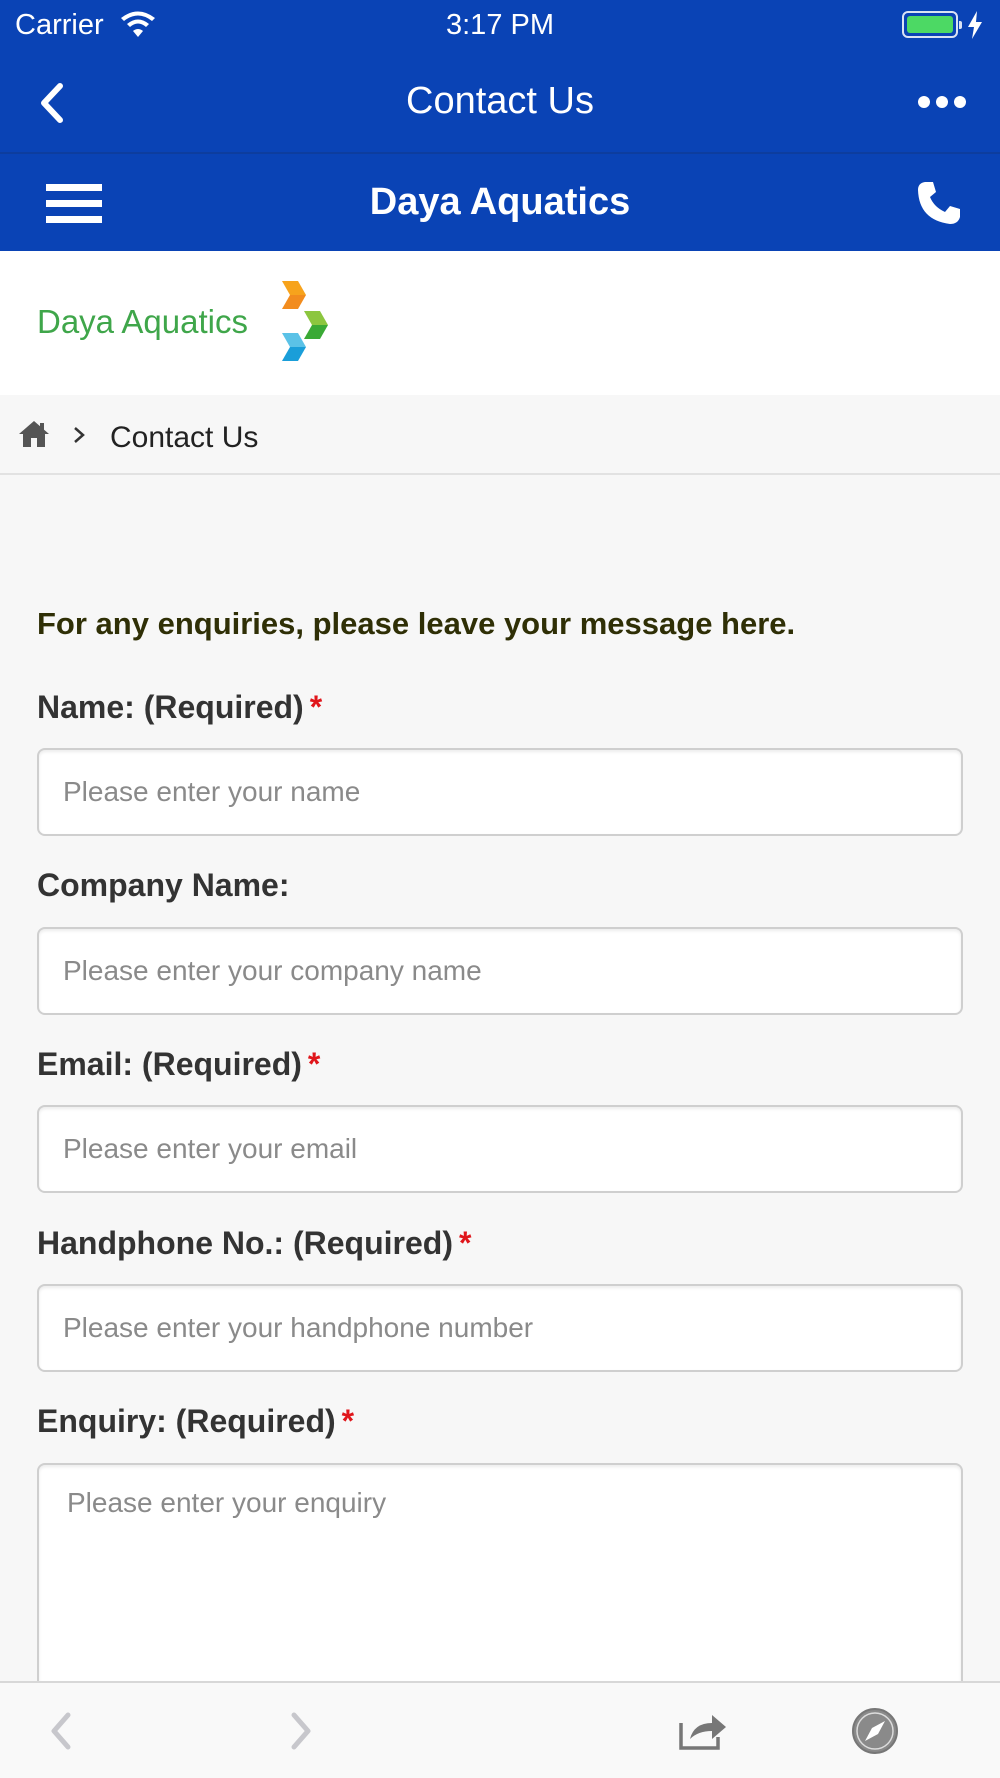 This screenshot has height=1778, width=1000. Describe the element at coordinates (500, 435) in the screenshot. I see `breadcrumb: Contact Us` at that location.